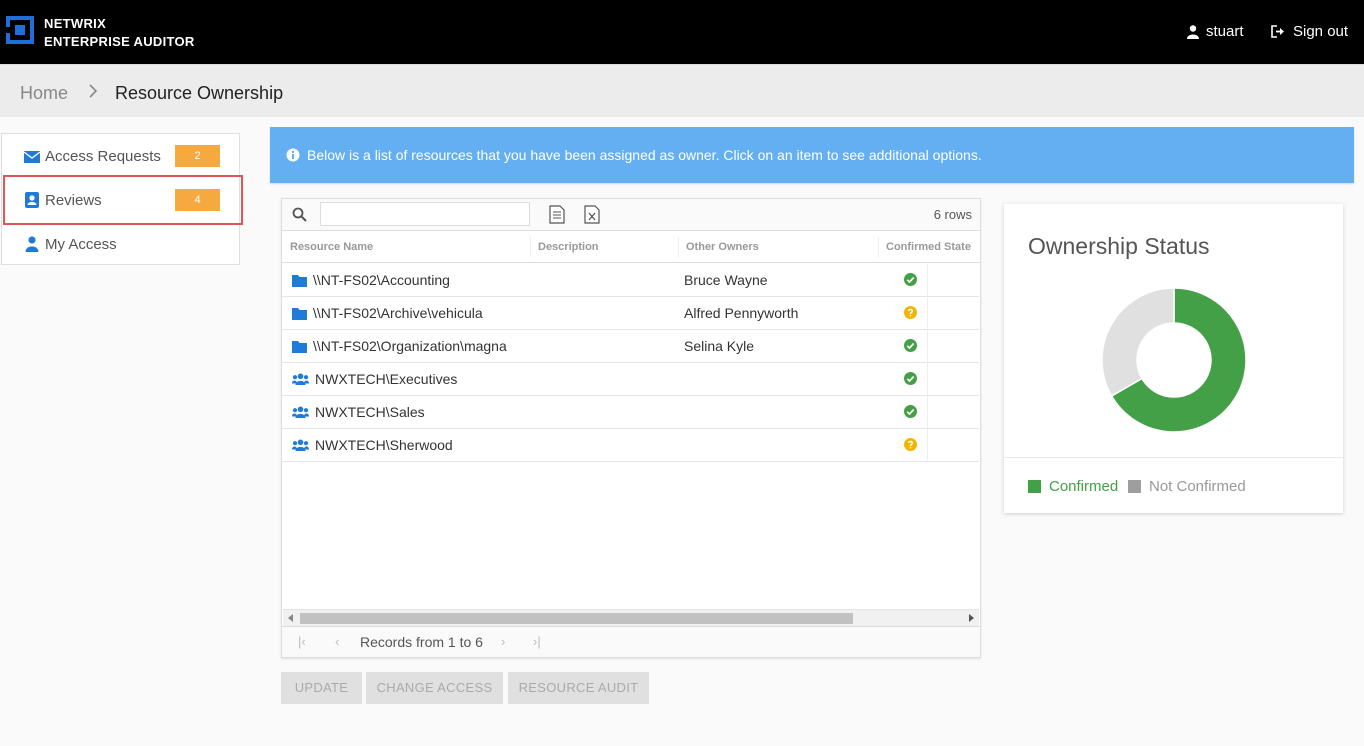  I want to click on brand-line-2: ENTERPRISE AUDITOR, so click(119, 41).